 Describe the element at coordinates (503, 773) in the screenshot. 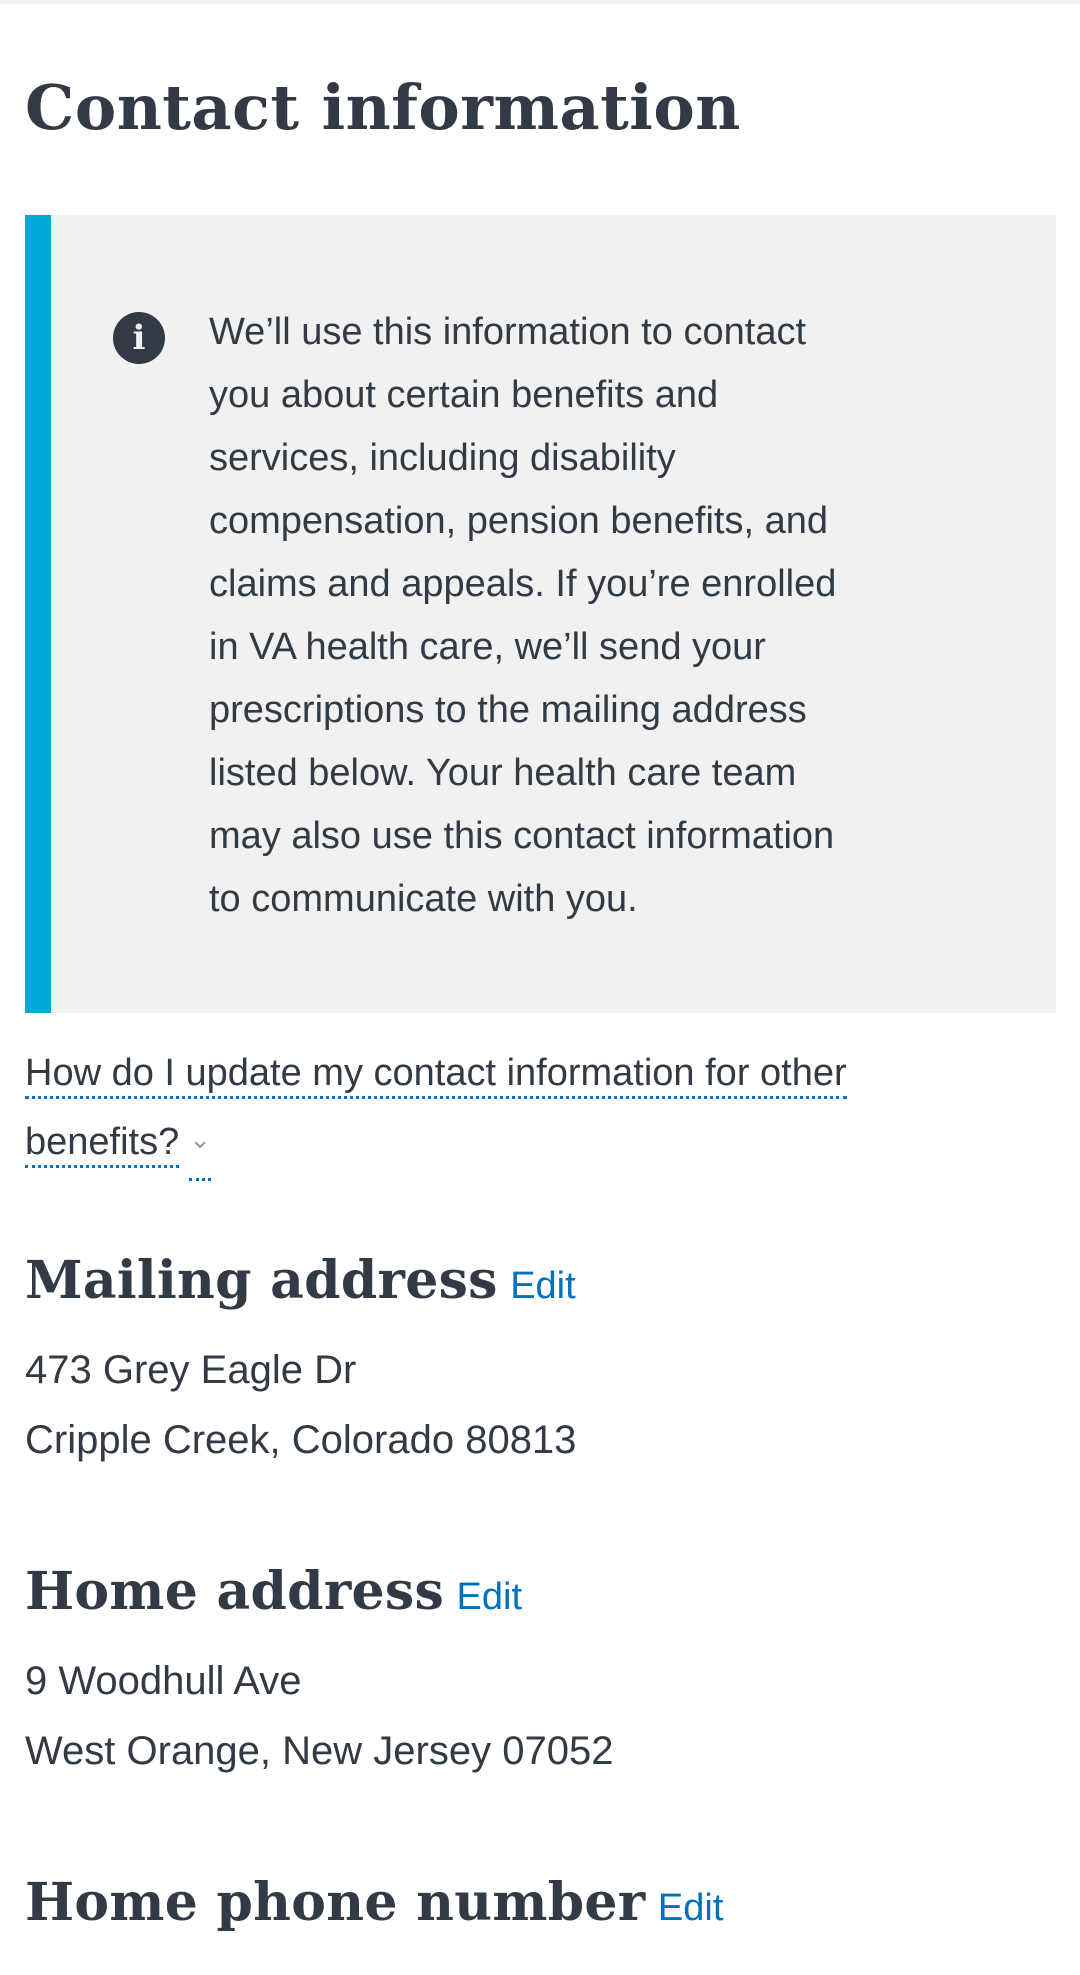

I see `alert-line: listed below. Your health care team` at that location.